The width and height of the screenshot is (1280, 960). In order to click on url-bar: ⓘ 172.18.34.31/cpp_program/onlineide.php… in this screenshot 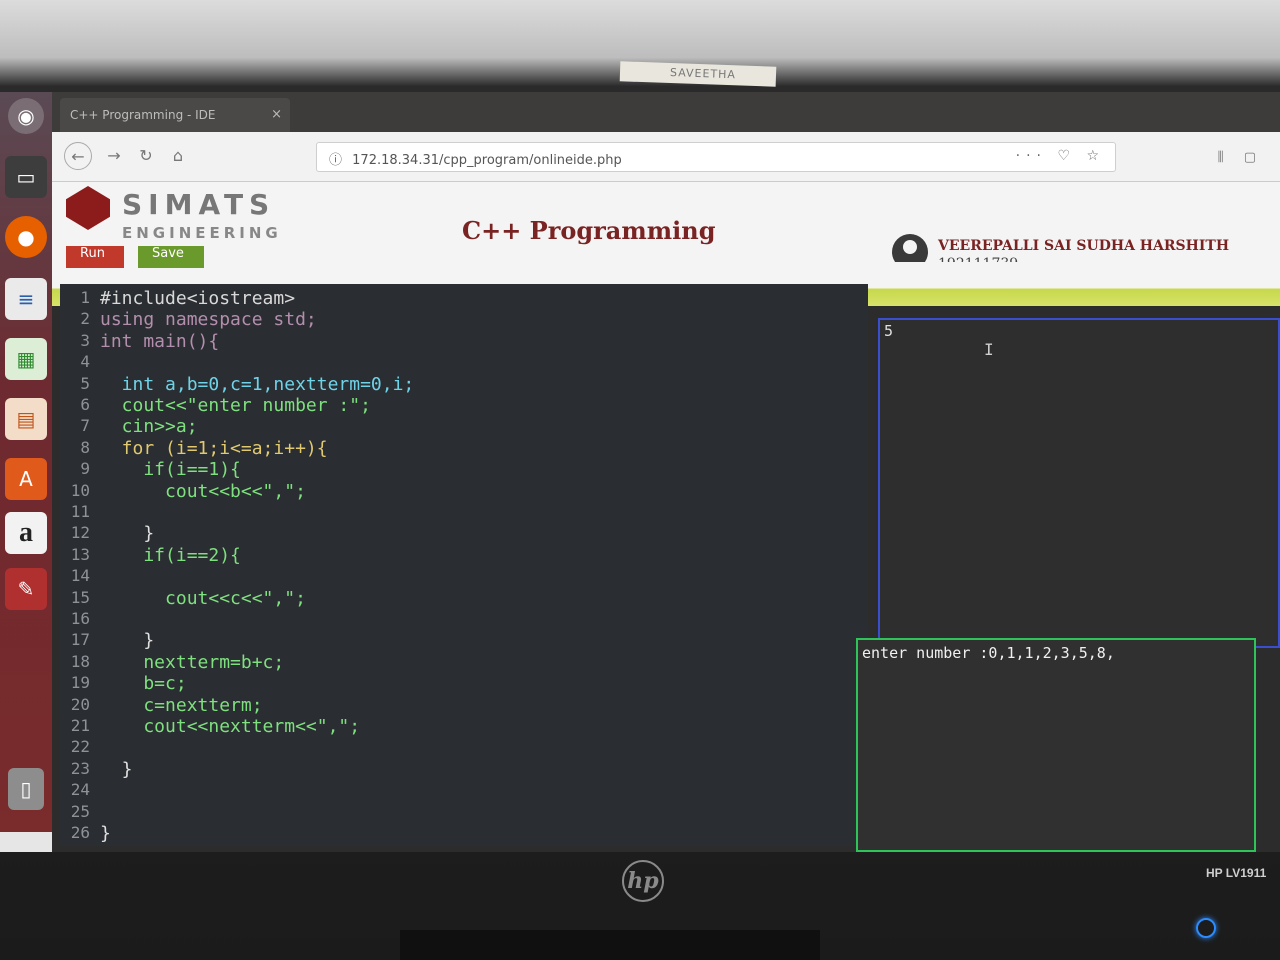, I will do `click(716, 157)`.